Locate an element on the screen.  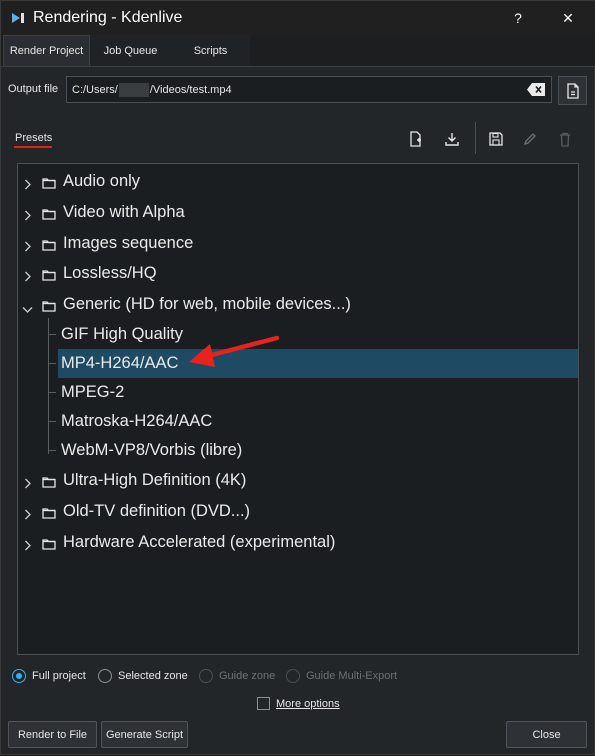
radio-selected-zone: Selected zone is located at coordinates (143, 676).